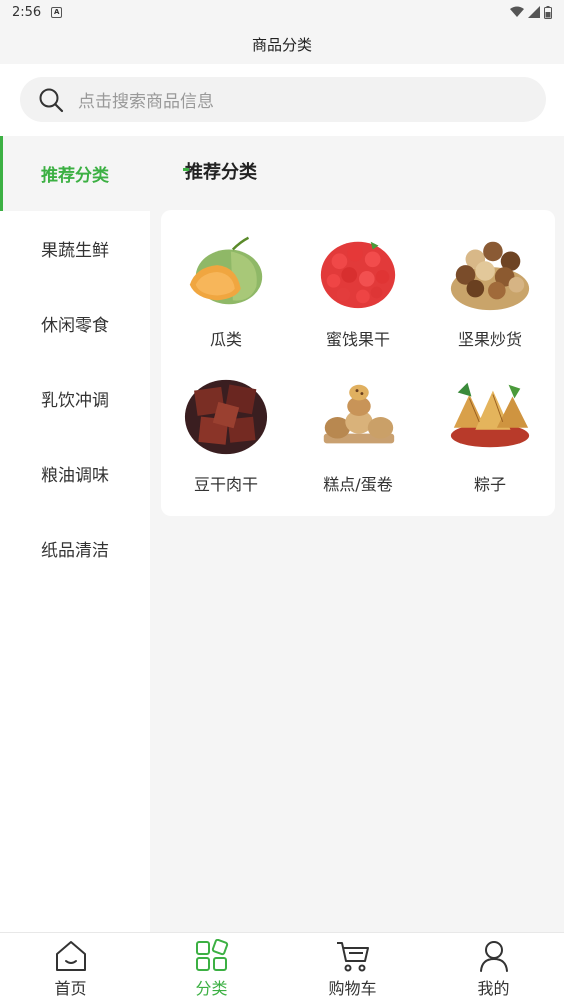 The width and height of the screenshot is (564, 1004). Describe the element at coordinates (146, 102) in the screenshot. I see `search-placeholder: 点击搜索商品信息` at that location.